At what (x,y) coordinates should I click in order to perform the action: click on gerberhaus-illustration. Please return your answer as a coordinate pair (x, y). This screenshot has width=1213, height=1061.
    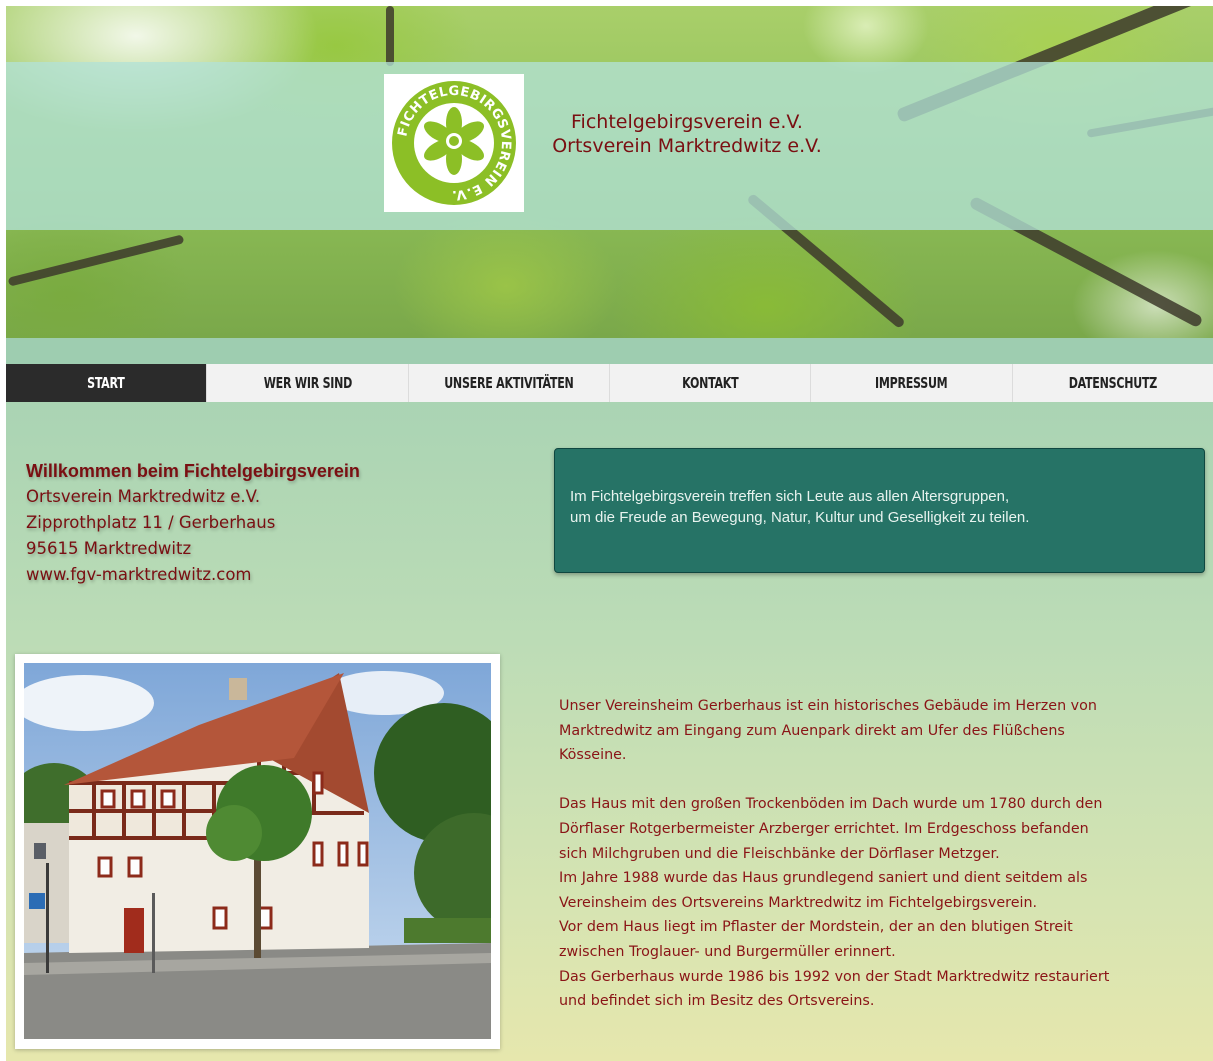
    Looking at the image, I should click on (257, 851).